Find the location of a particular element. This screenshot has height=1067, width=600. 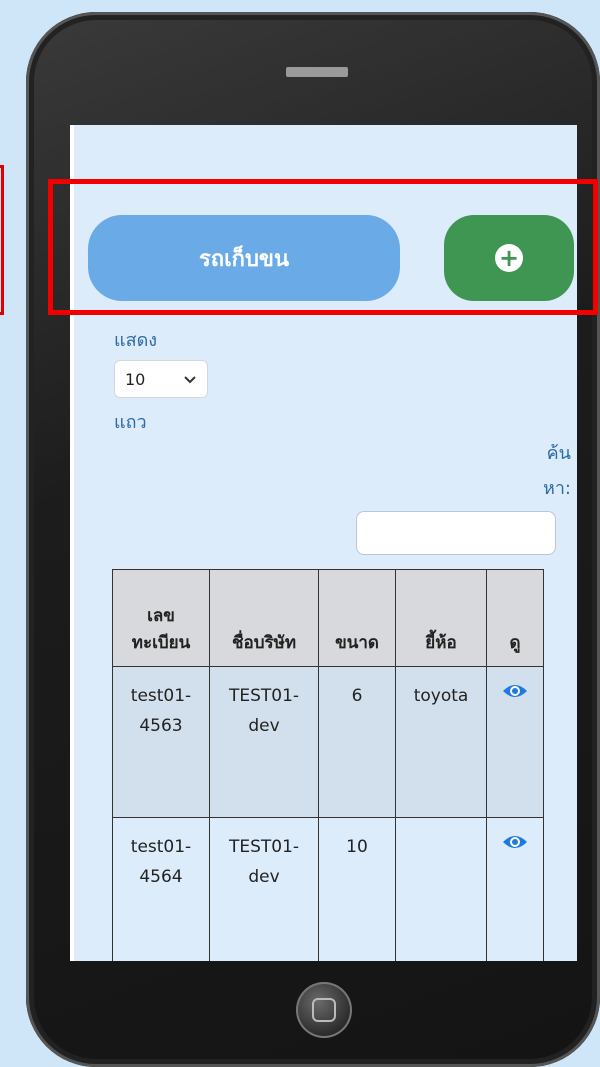

phone-speaker is located at coordinates (317, 72).